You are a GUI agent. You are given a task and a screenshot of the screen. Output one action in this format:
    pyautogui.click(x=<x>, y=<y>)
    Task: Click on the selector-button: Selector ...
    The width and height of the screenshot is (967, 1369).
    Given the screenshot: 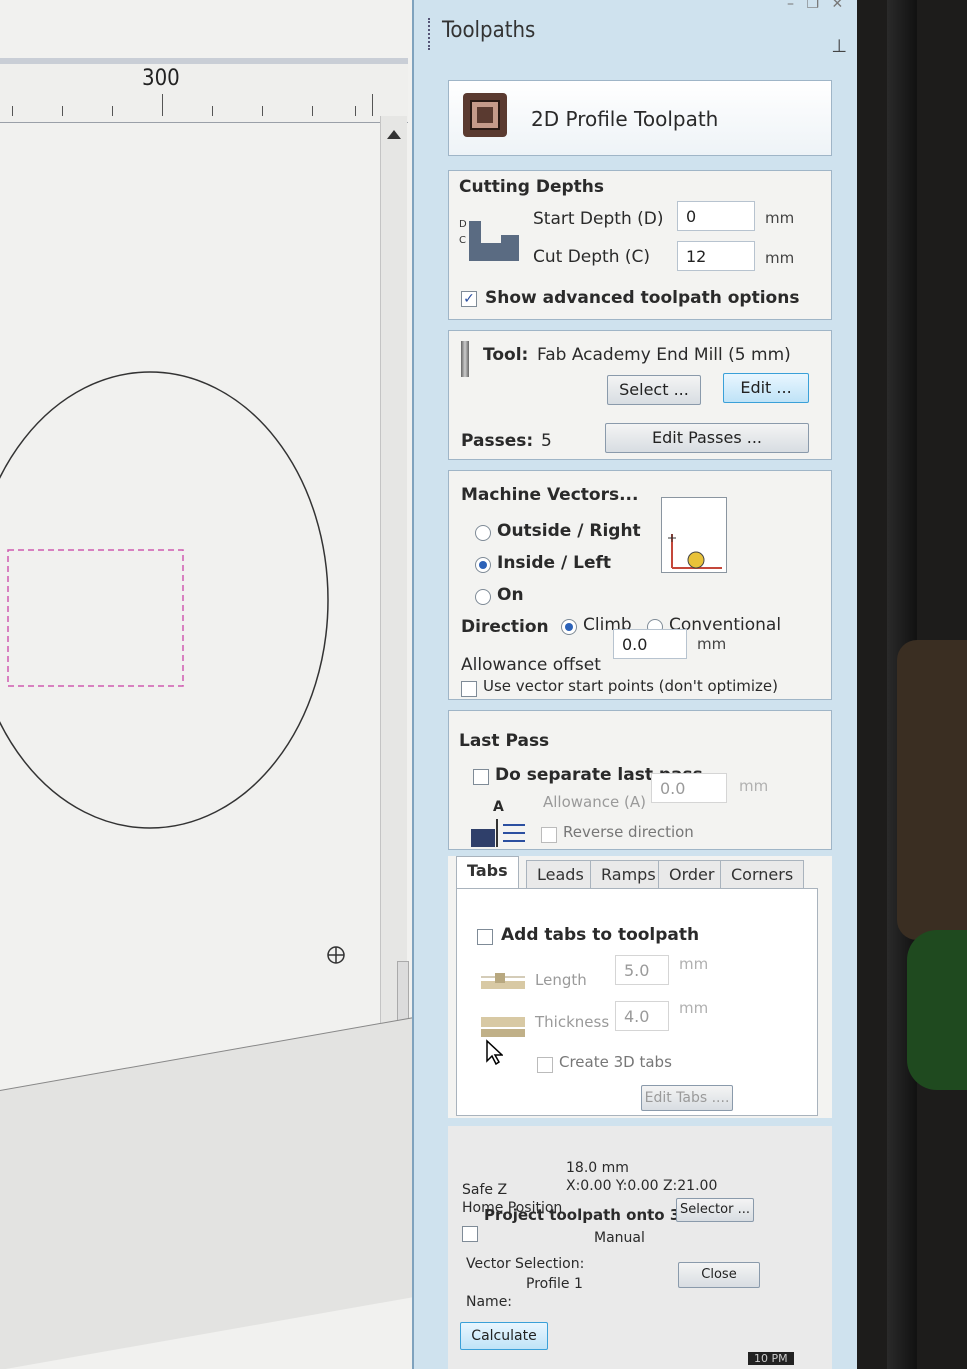 What is the action you would take?
    pyautogui.click(x=715, y=1210)
    